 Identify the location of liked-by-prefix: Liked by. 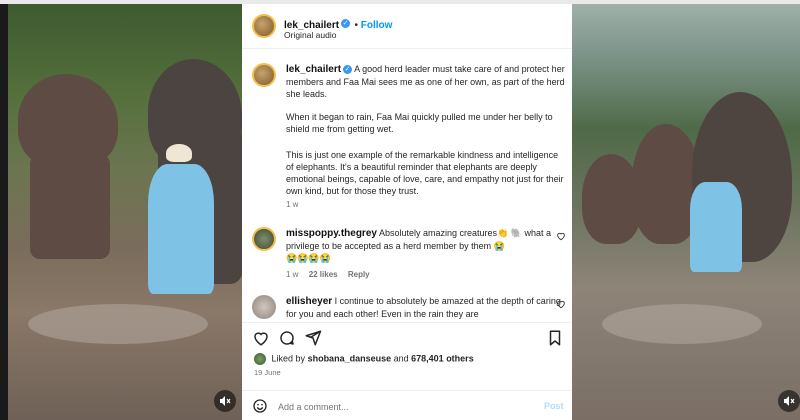
(288, 358).